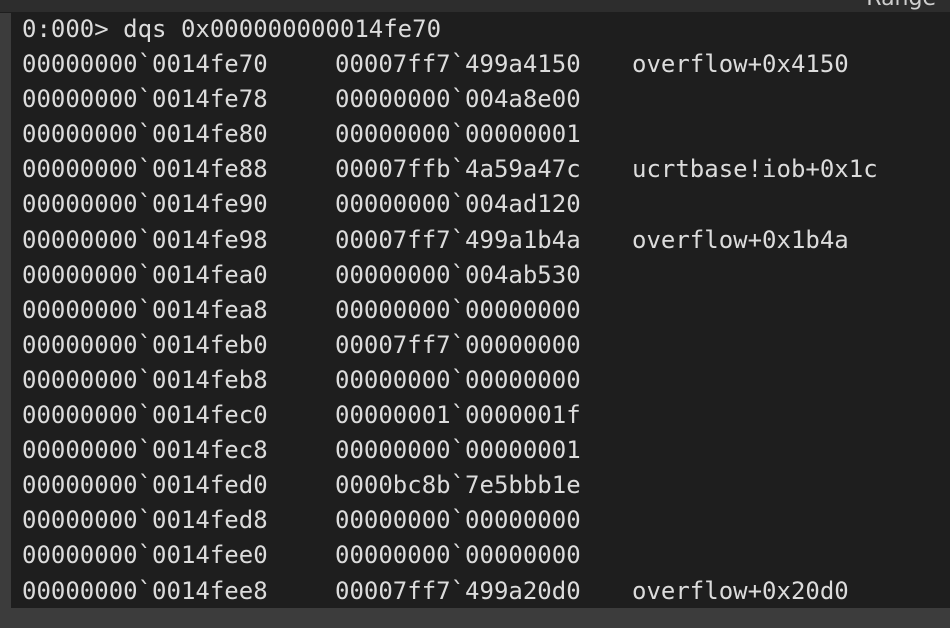 The image size is (950, 628). What do you see at coordinates (145, 309) in the screenshot?
I see `memory-address: 00000000`0014fea8` at bounding box center [145, 309].